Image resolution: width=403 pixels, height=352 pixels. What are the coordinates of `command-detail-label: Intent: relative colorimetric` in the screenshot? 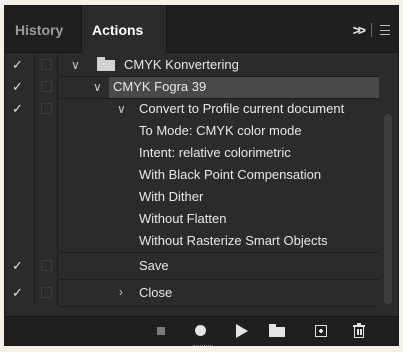 It's located at (215, 152).